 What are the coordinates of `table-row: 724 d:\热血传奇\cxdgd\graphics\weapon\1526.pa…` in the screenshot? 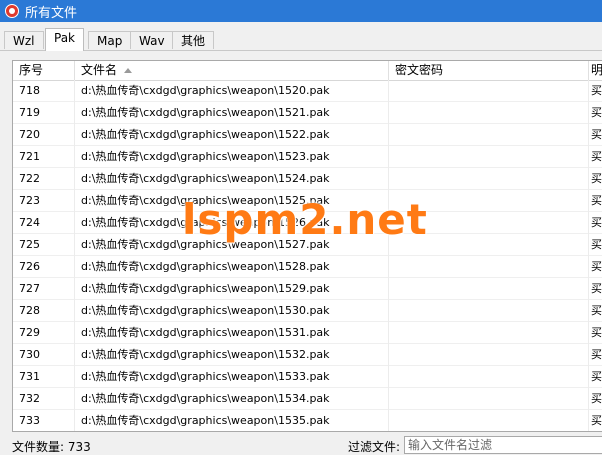 It's located at (307, 223).